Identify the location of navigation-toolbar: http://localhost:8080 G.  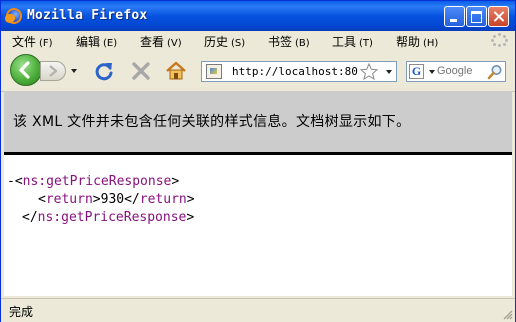
(258, 70).